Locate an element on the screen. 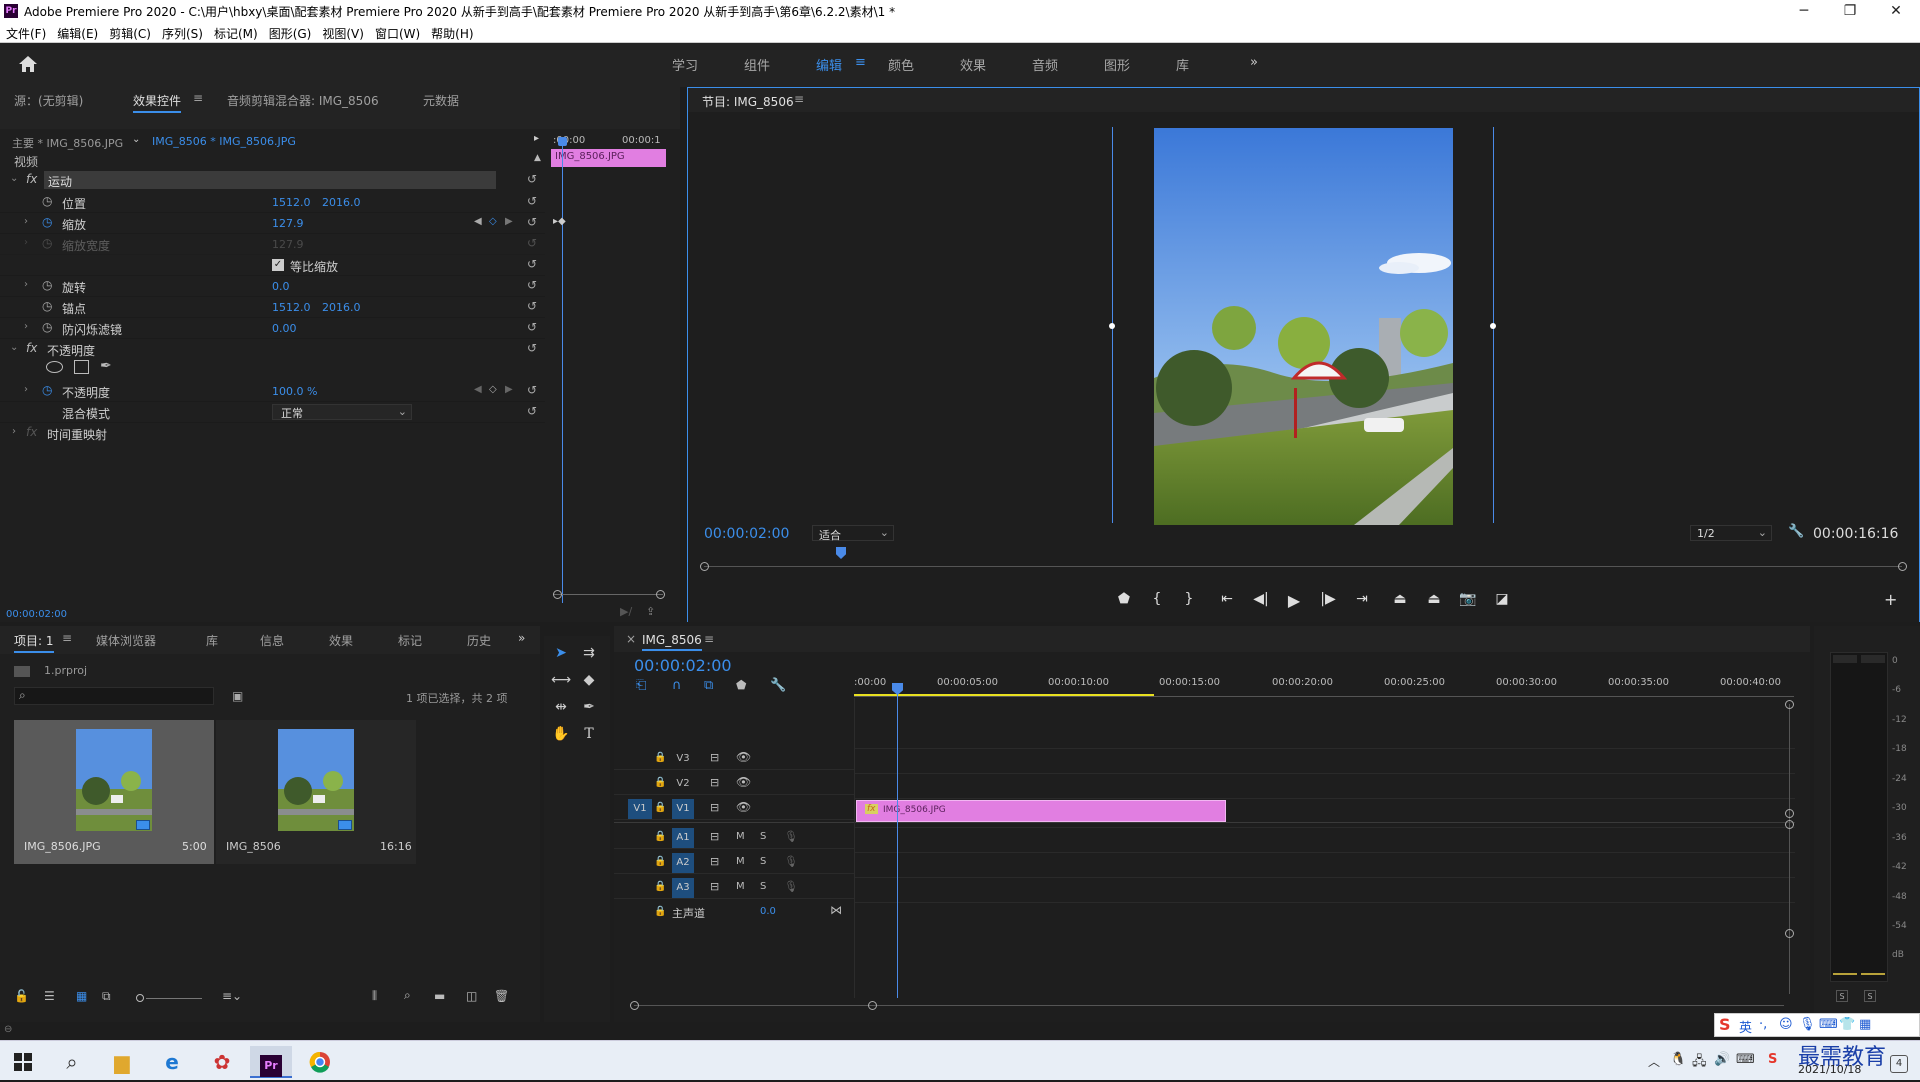 The height and width of the screenshot is (1082, 1920). uniform-scale-checkbox: ✓ is located at coordinates (278, 265).